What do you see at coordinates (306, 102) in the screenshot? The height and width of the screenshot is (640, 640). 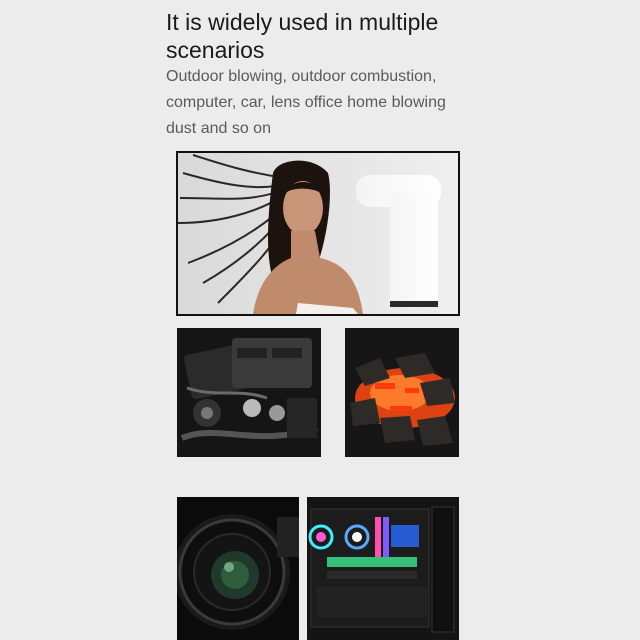 I see `description-line-2: computer, car, lens office home blowing` at bounding box center [306, 102].